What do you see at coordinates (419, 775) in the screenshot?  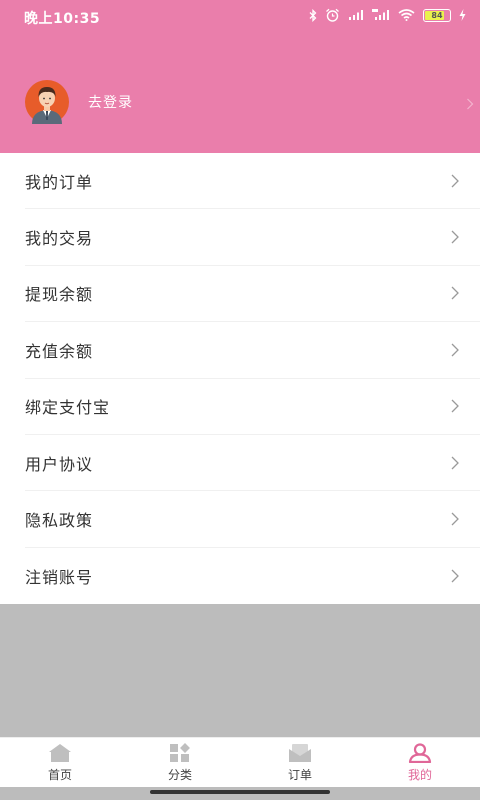 I see `tab-label: 我的` at bounding box center [419, 775].